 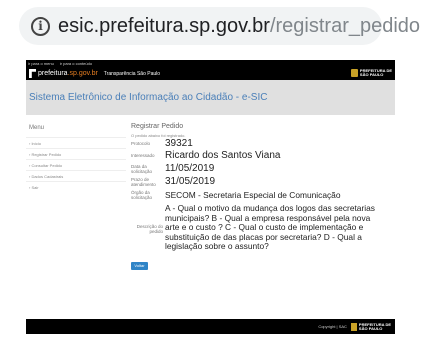 What do you see at coordinates (76, 142) in the screenshot?
I see `sidebar-item-inicio: › Início` at bounding box center [76, 142].